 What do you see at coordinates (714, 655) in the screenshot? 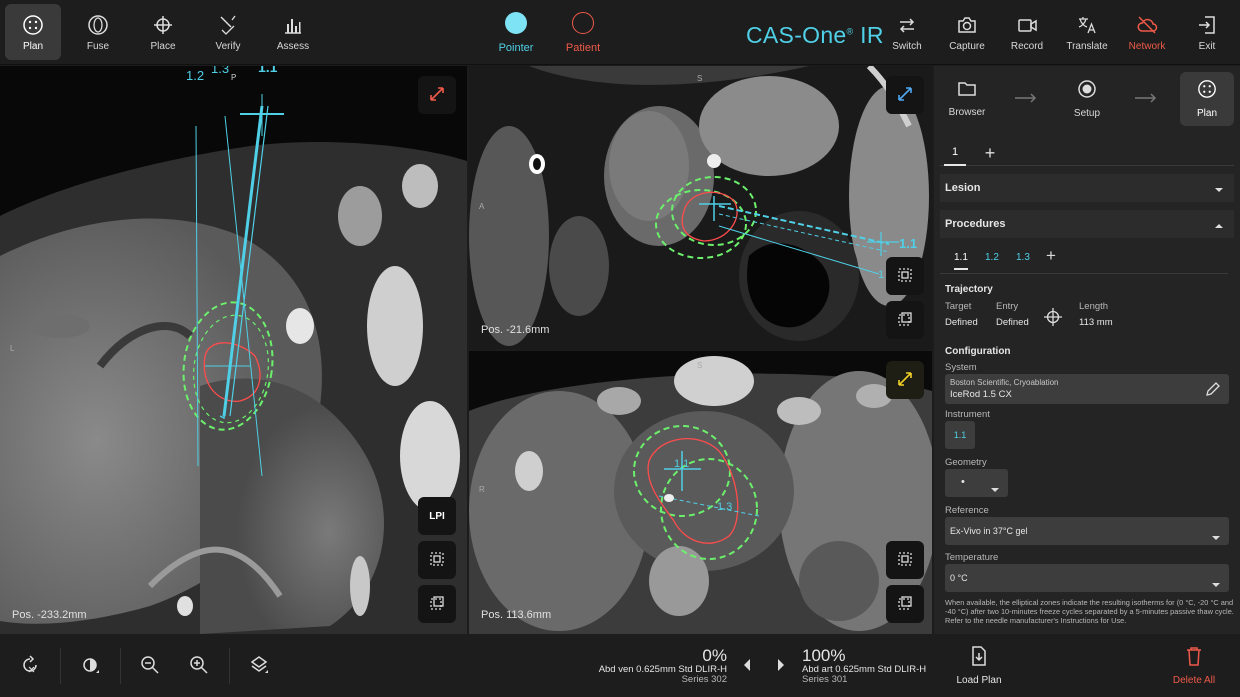
I see `series-left-percent: 0%` at bounding box center [714, 655].